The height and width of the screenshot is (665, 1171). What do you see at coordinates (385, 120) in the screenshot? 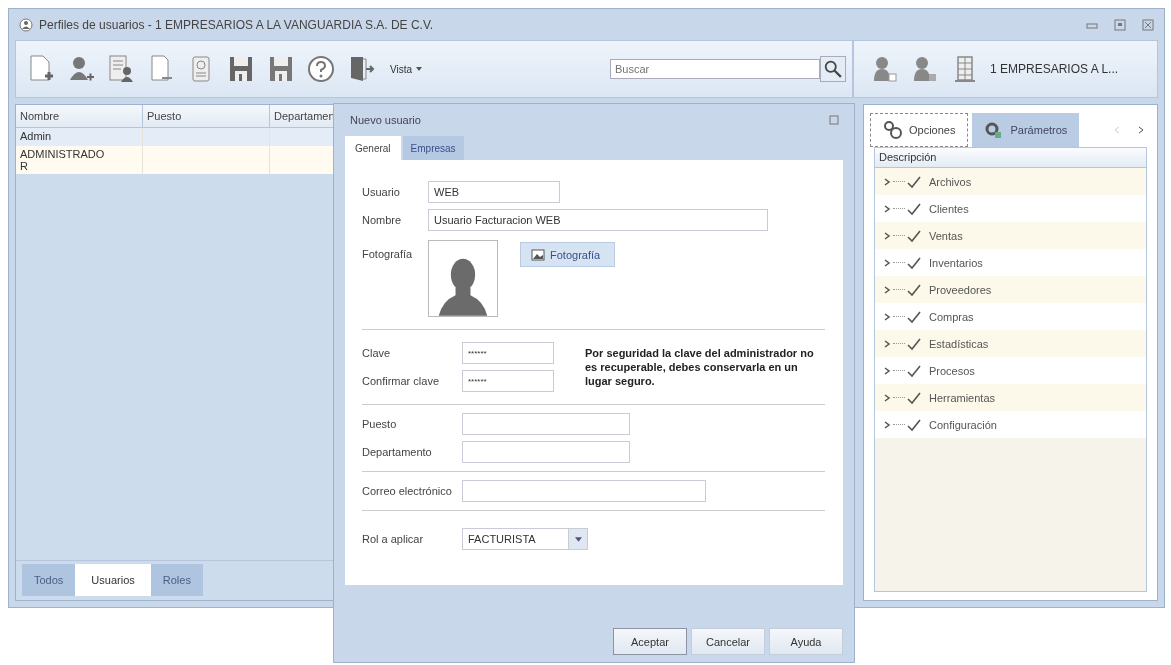
I see `dialog-title: Nuevo usuario` at bounding box center [385, 120].